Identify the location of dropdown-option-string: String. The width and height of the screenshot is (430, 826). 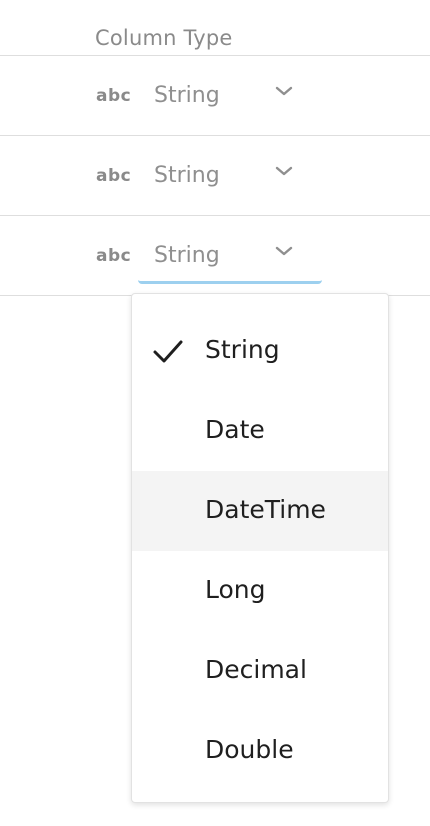
(260, 351).